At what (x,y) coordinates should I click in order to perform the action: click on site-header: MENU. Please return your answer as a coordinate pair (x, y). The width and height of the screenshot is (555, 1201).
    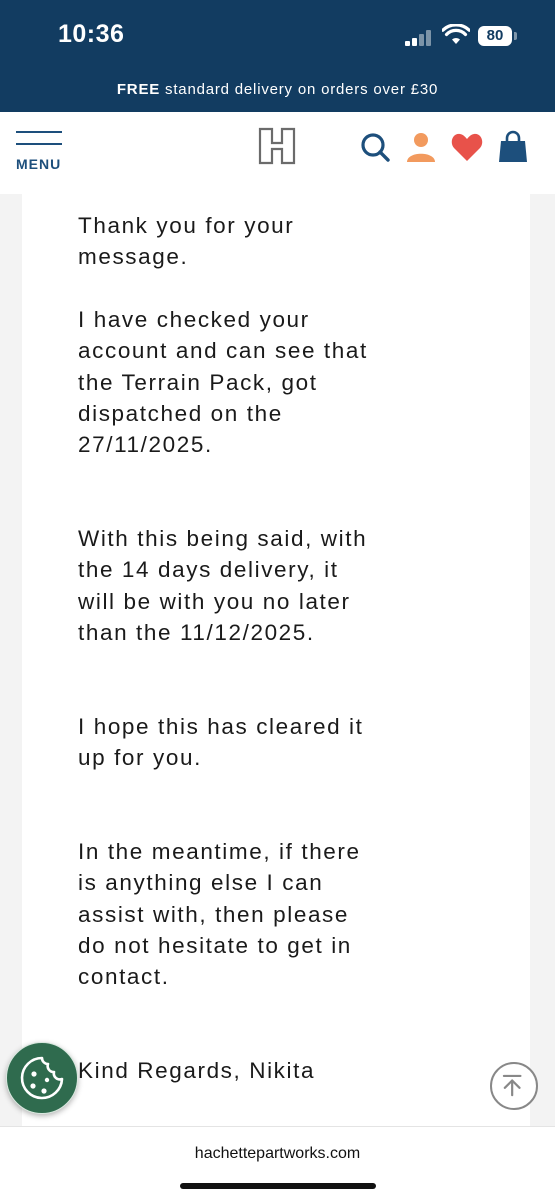
    Looking at the image, I should click on (277, 153).